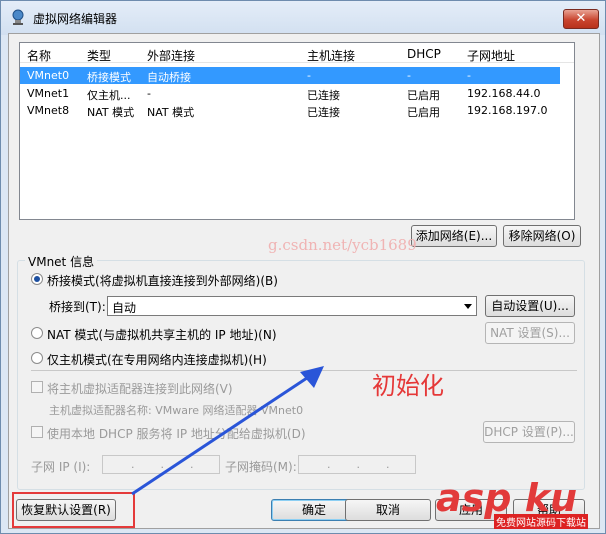  What do you see at coordinates (541, 521) in the screenshot?
I see `logo-subtitle: 免费网站源码下载站` at bounding box center [541, 521].